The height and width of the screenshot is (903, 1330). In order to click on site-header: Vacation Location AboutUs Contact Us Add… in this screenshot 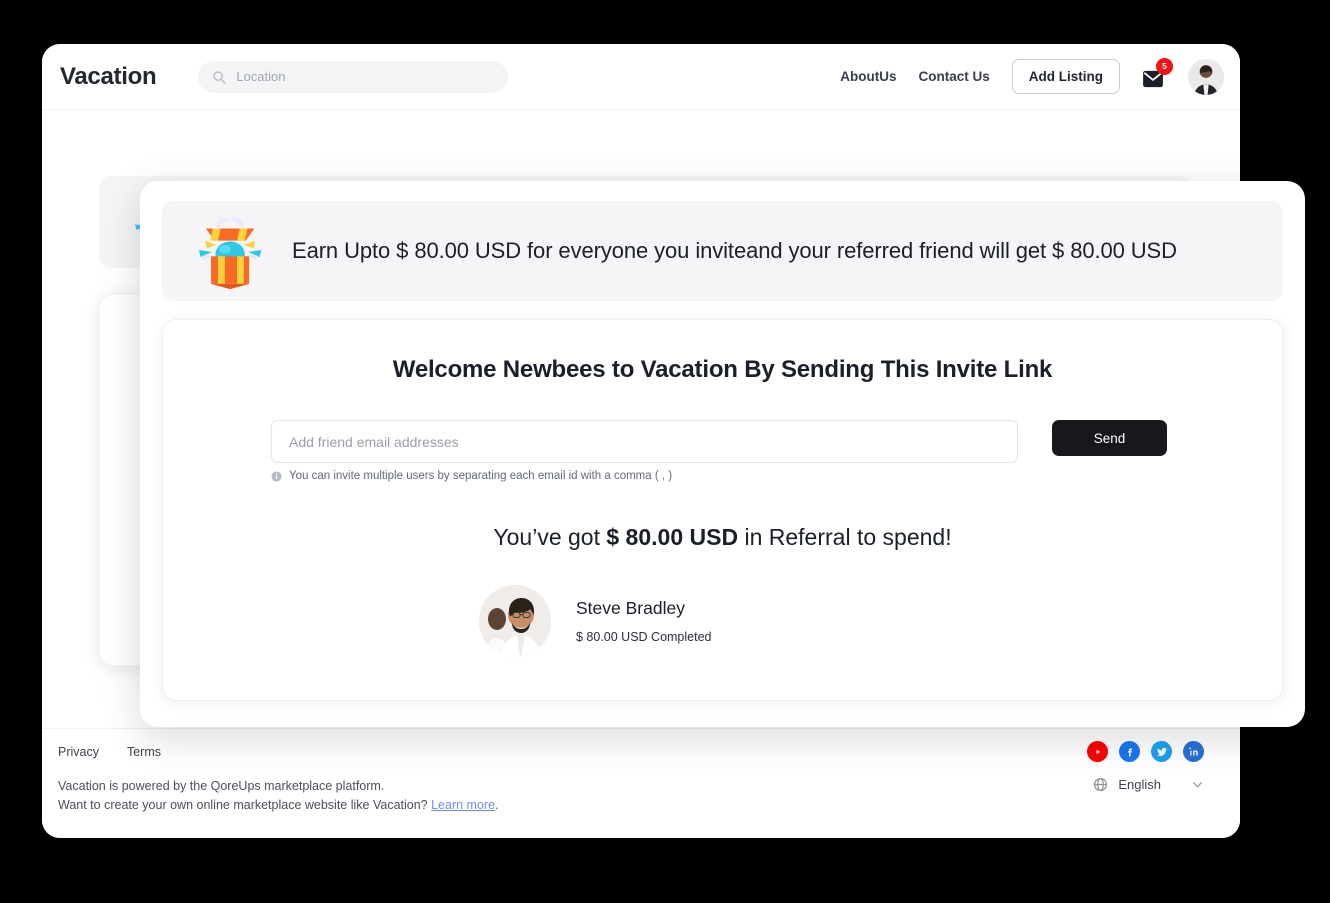, I will do `click(641, 77)`.